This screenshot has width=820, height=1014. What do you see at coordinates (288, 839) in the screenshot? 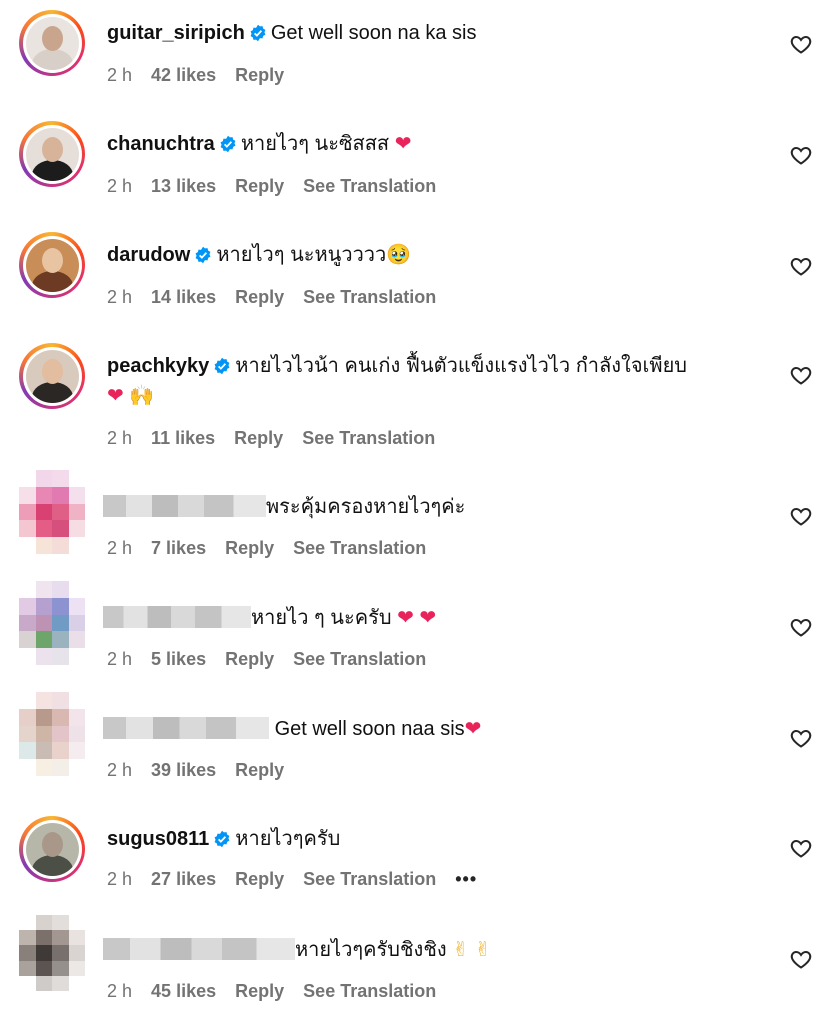
I see `comment-text: หายไวๆครับ` at bounding box center [288, 839].